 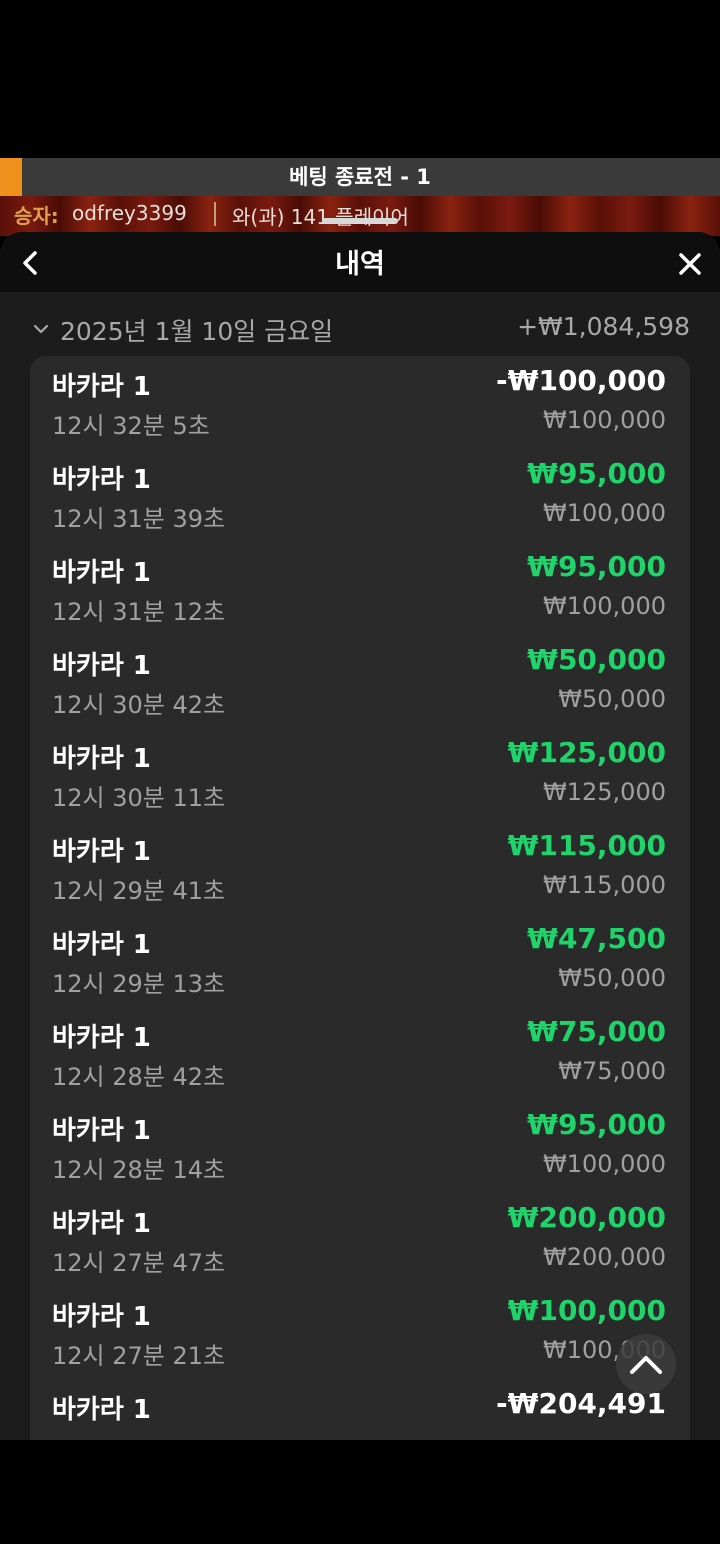 I want to click on bet-payout: ₩47,500, so click(x=596, y=938).